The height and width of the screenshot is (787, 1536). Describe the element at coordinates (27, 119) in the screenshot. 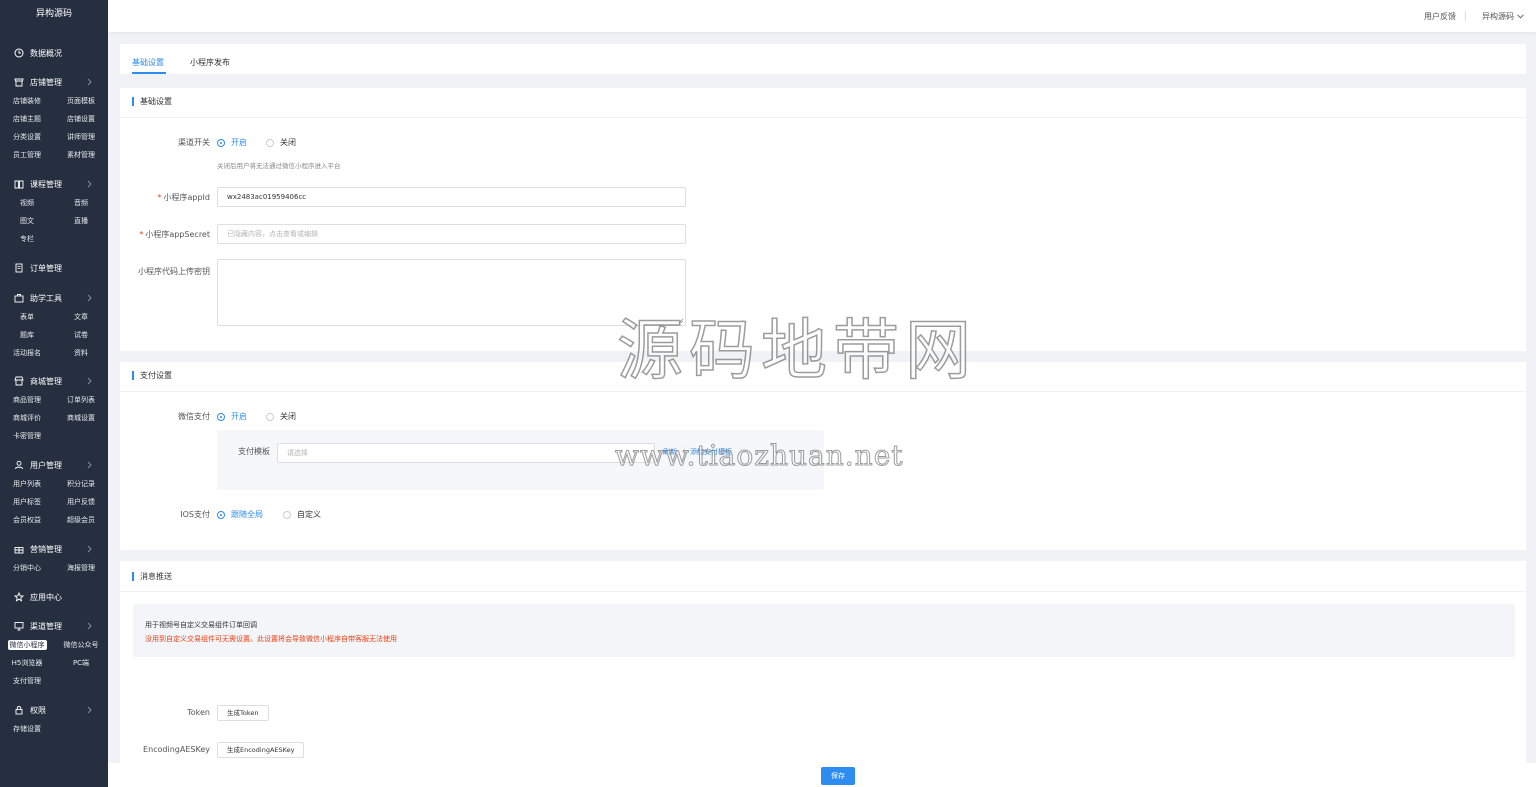

I see `sidebar-item: 店铺主题` at that location.